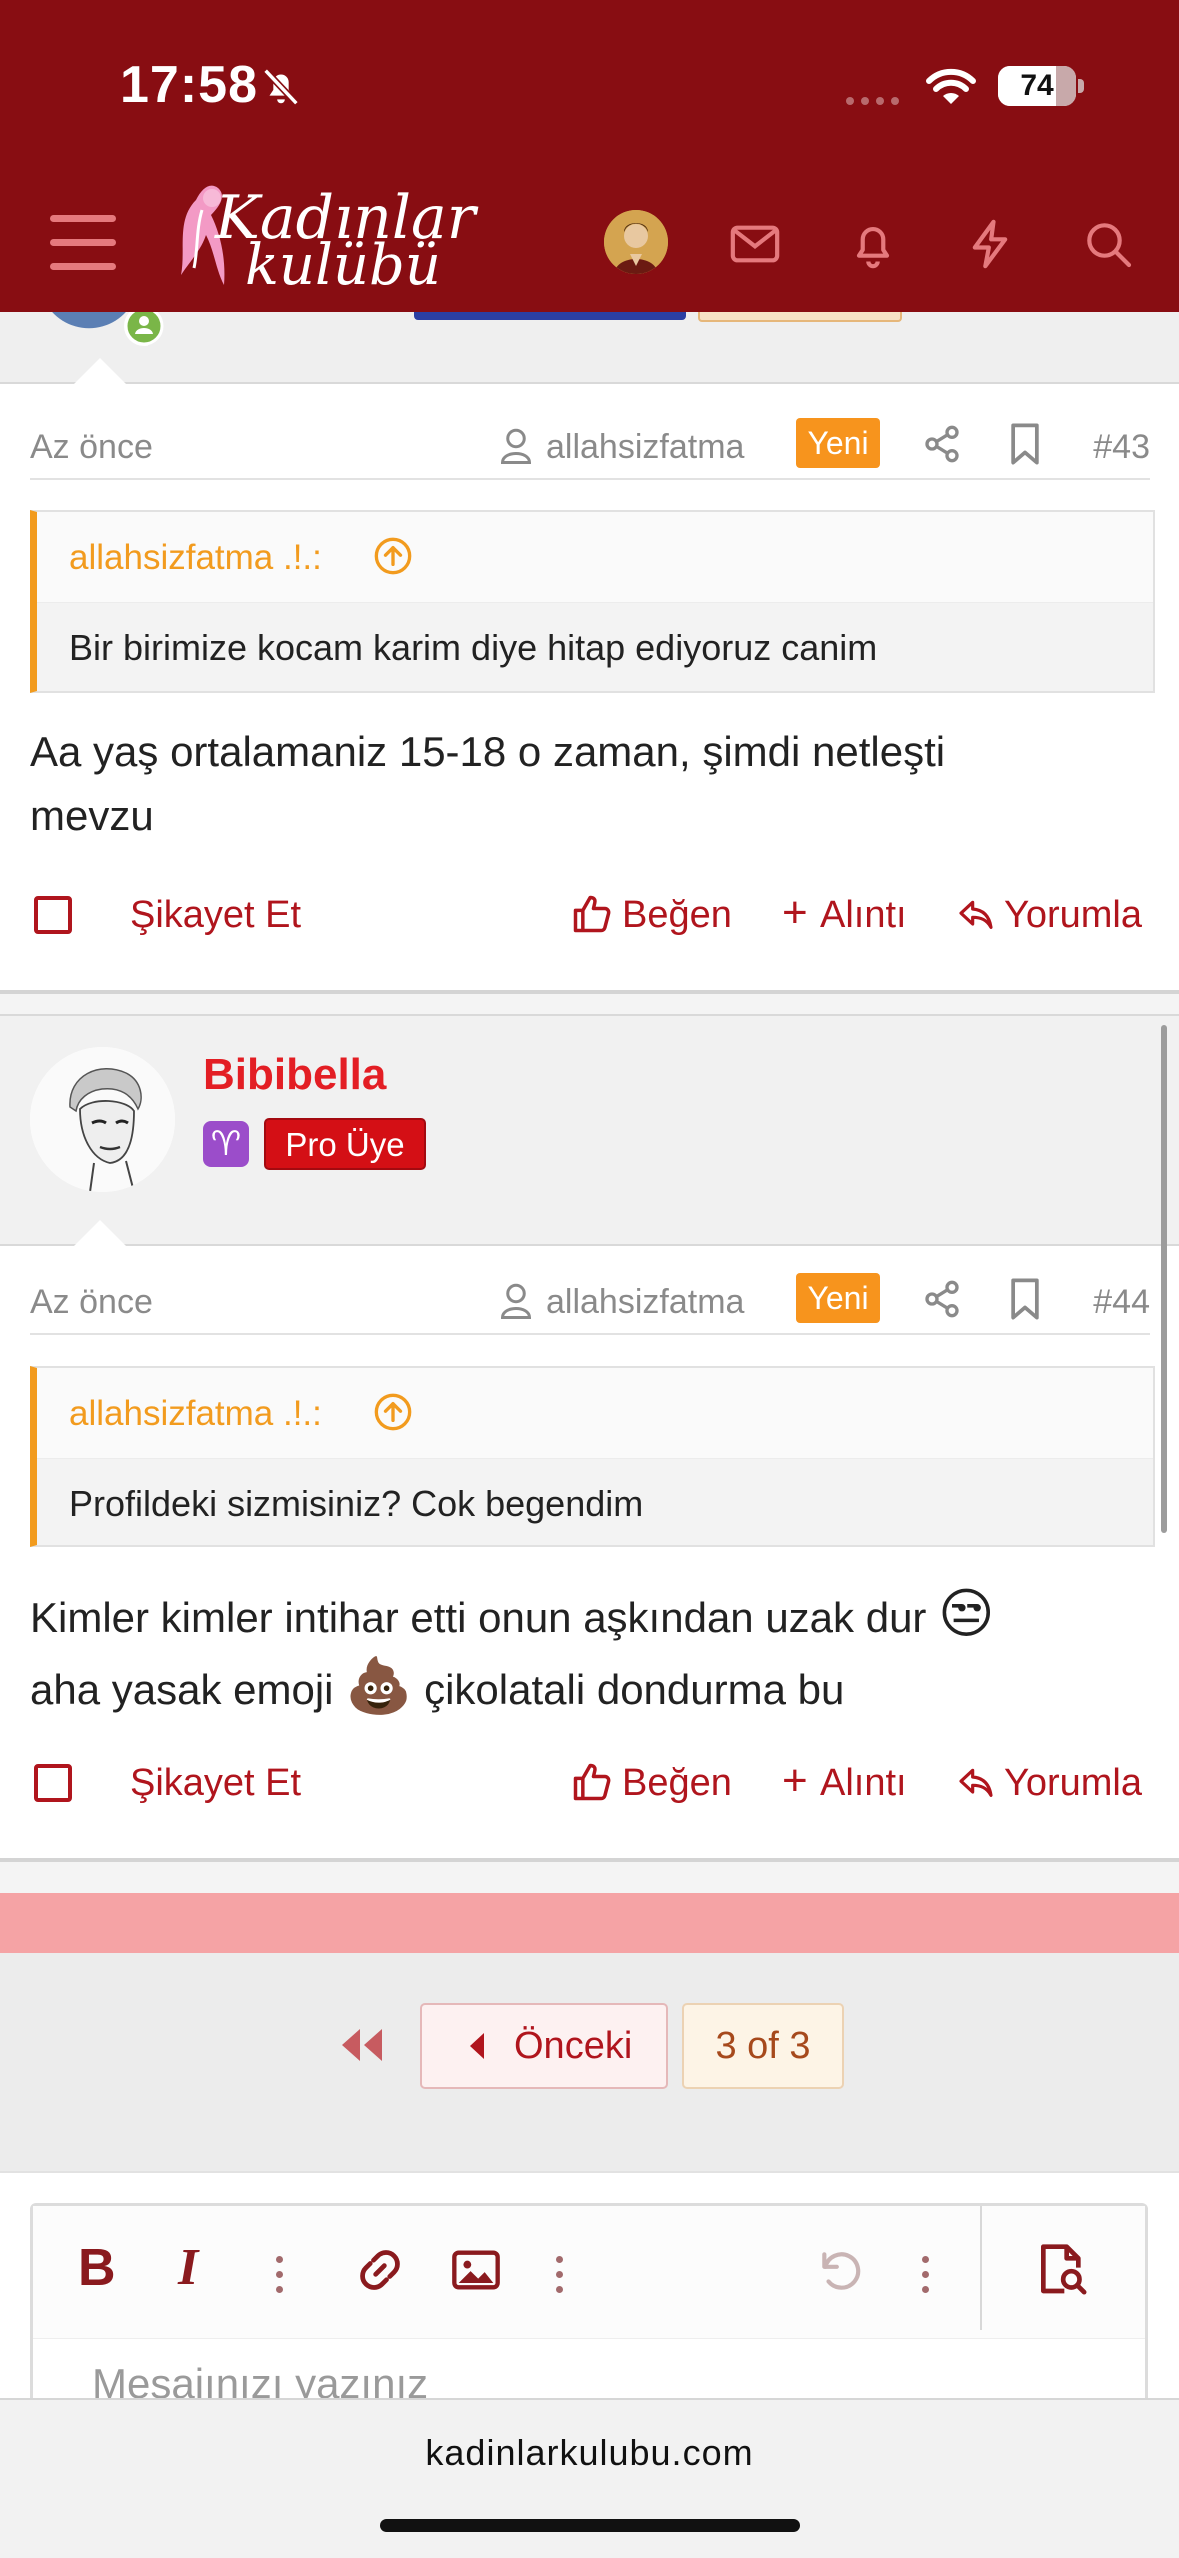  What do you see at coordinates (595, 1502) in the screenshot?
I see `quote-text: Profildeki sizmisiniz? Cok begendim` at bounding box center [595, 1502].